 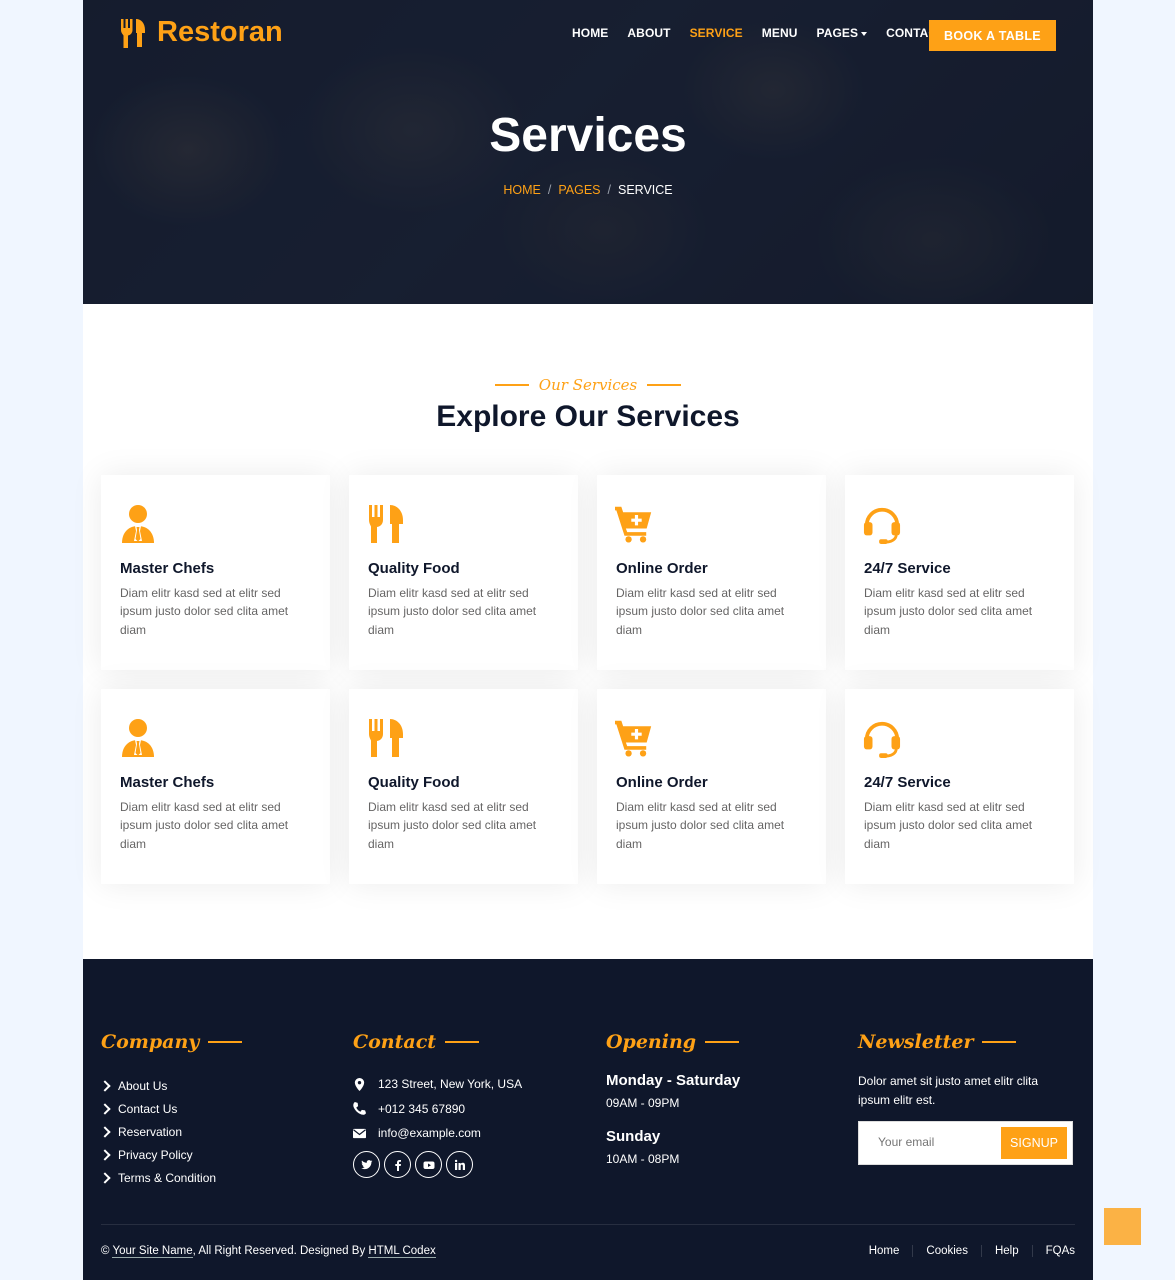 I want to click on cart-plus-icon, so click(x=633, y=738).